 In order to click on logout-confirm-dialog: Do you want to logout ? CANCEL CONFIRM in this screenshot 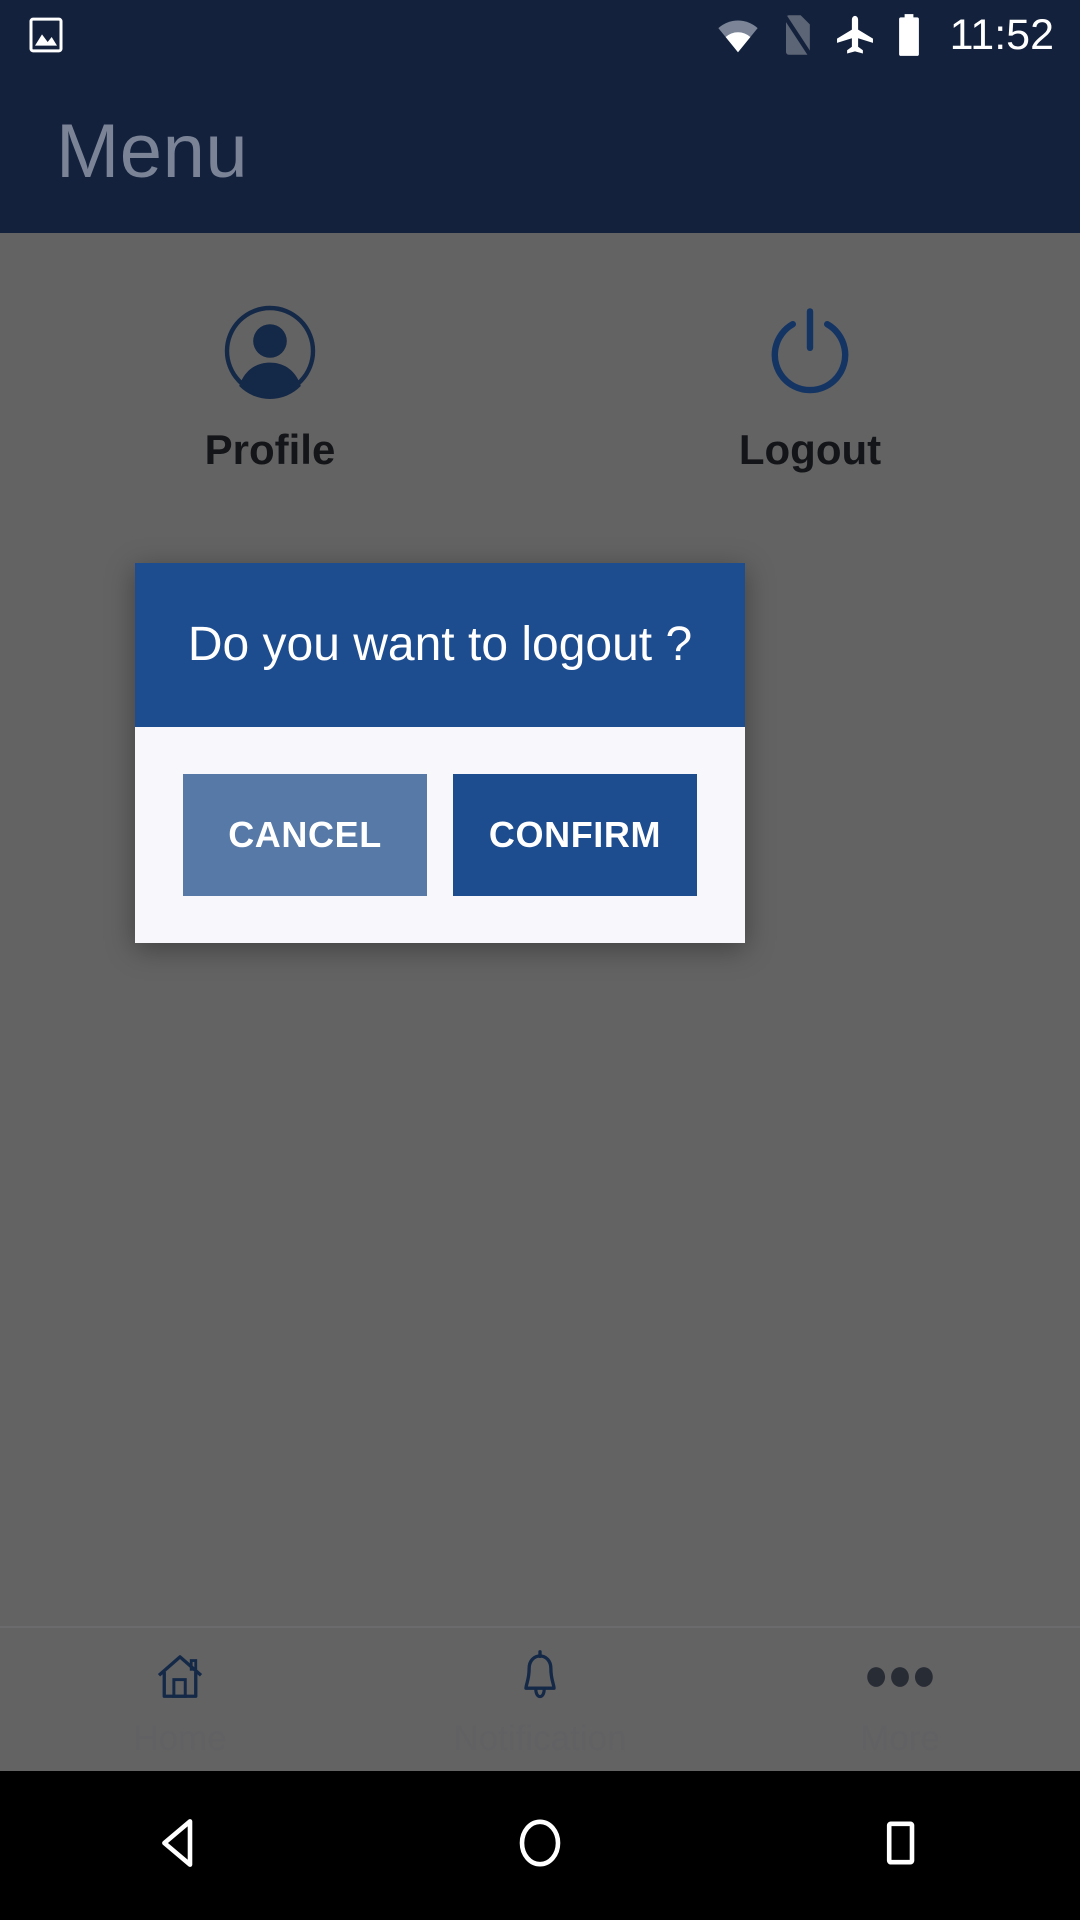, I will do `click(440, 753)`.